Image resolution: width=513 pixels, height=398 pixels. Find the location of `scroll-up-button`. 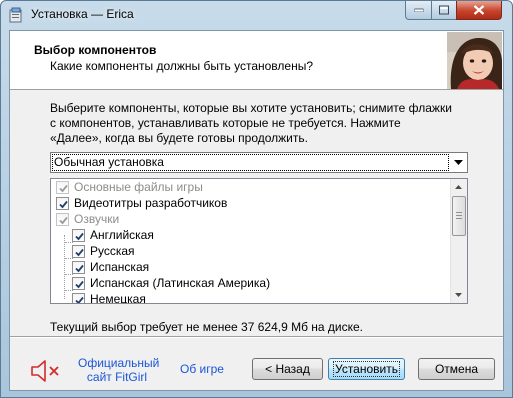

scroll-up-button is located at coordinates (459, 187).